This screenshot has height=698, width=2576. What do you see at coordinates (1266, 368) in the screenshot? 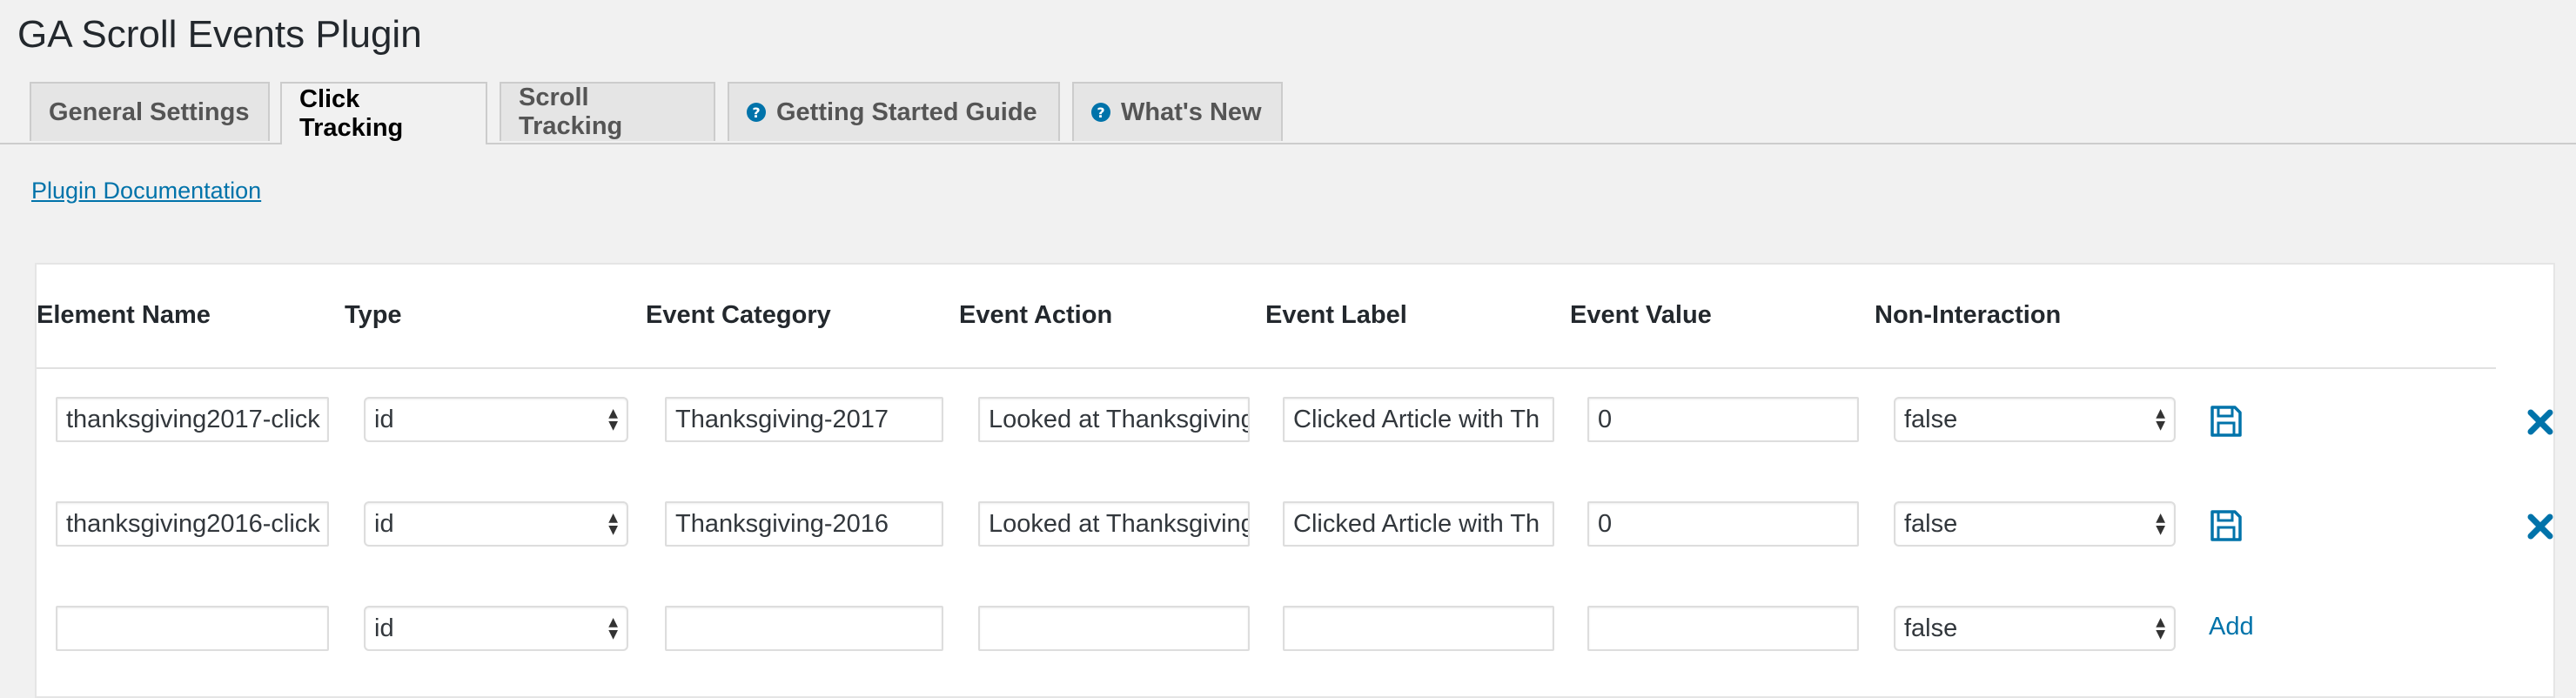
I see `header-divider` at bounding box center [1266, 368].